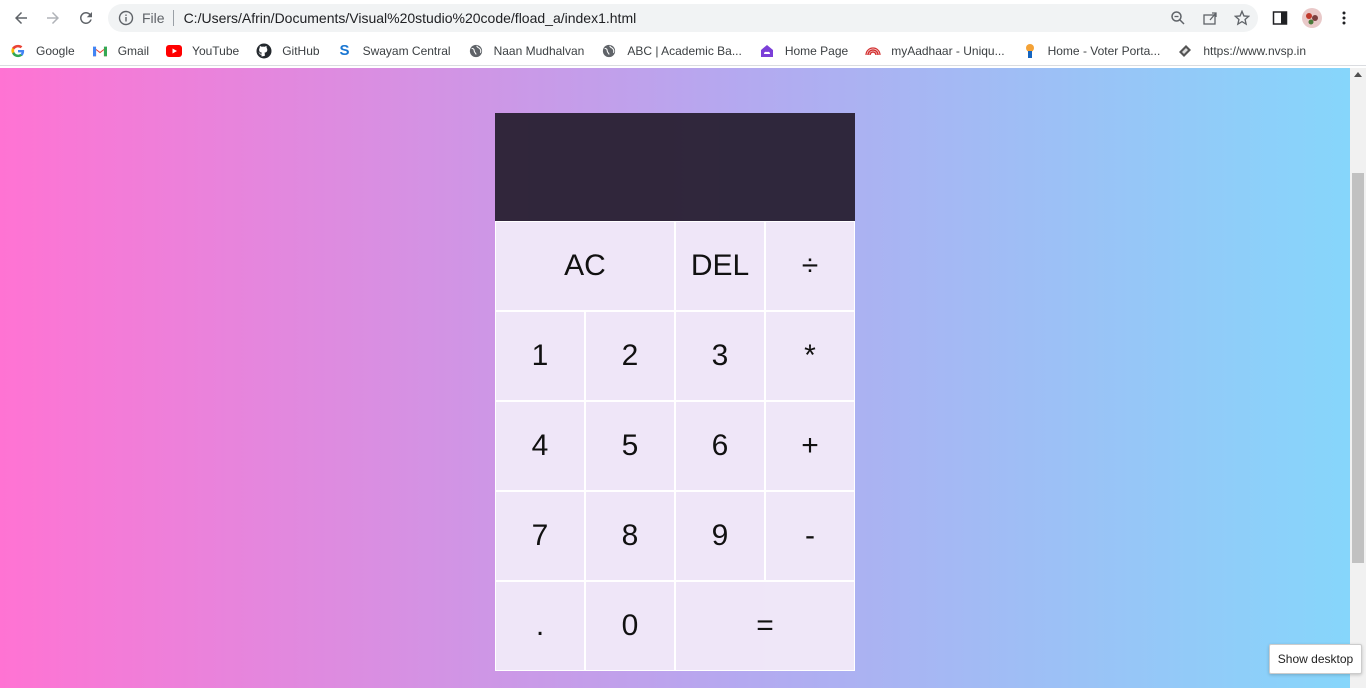 The height and width of the screenshot is (688, 1366). Describe the element at coordinates (18, 51) in the screenshot. I see `google-icon` at that location.